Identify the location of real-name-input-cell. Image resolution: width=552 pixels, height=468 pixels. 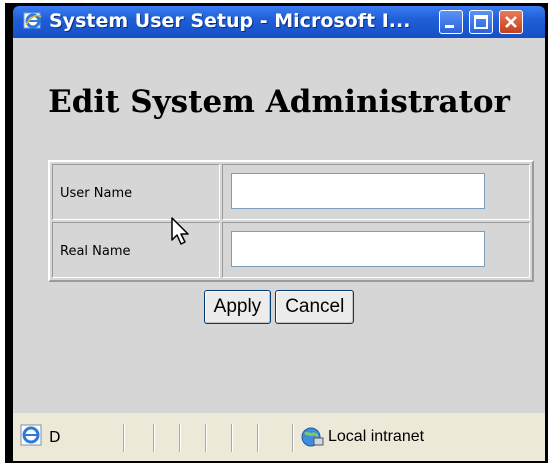
(376, 250).